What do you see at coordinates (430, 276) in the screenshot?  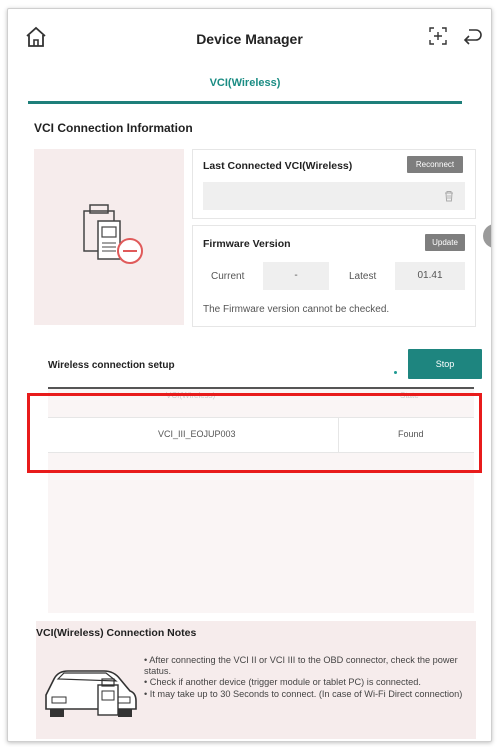 I see `latest-version: 01.41` at bounding box center [430, 276].